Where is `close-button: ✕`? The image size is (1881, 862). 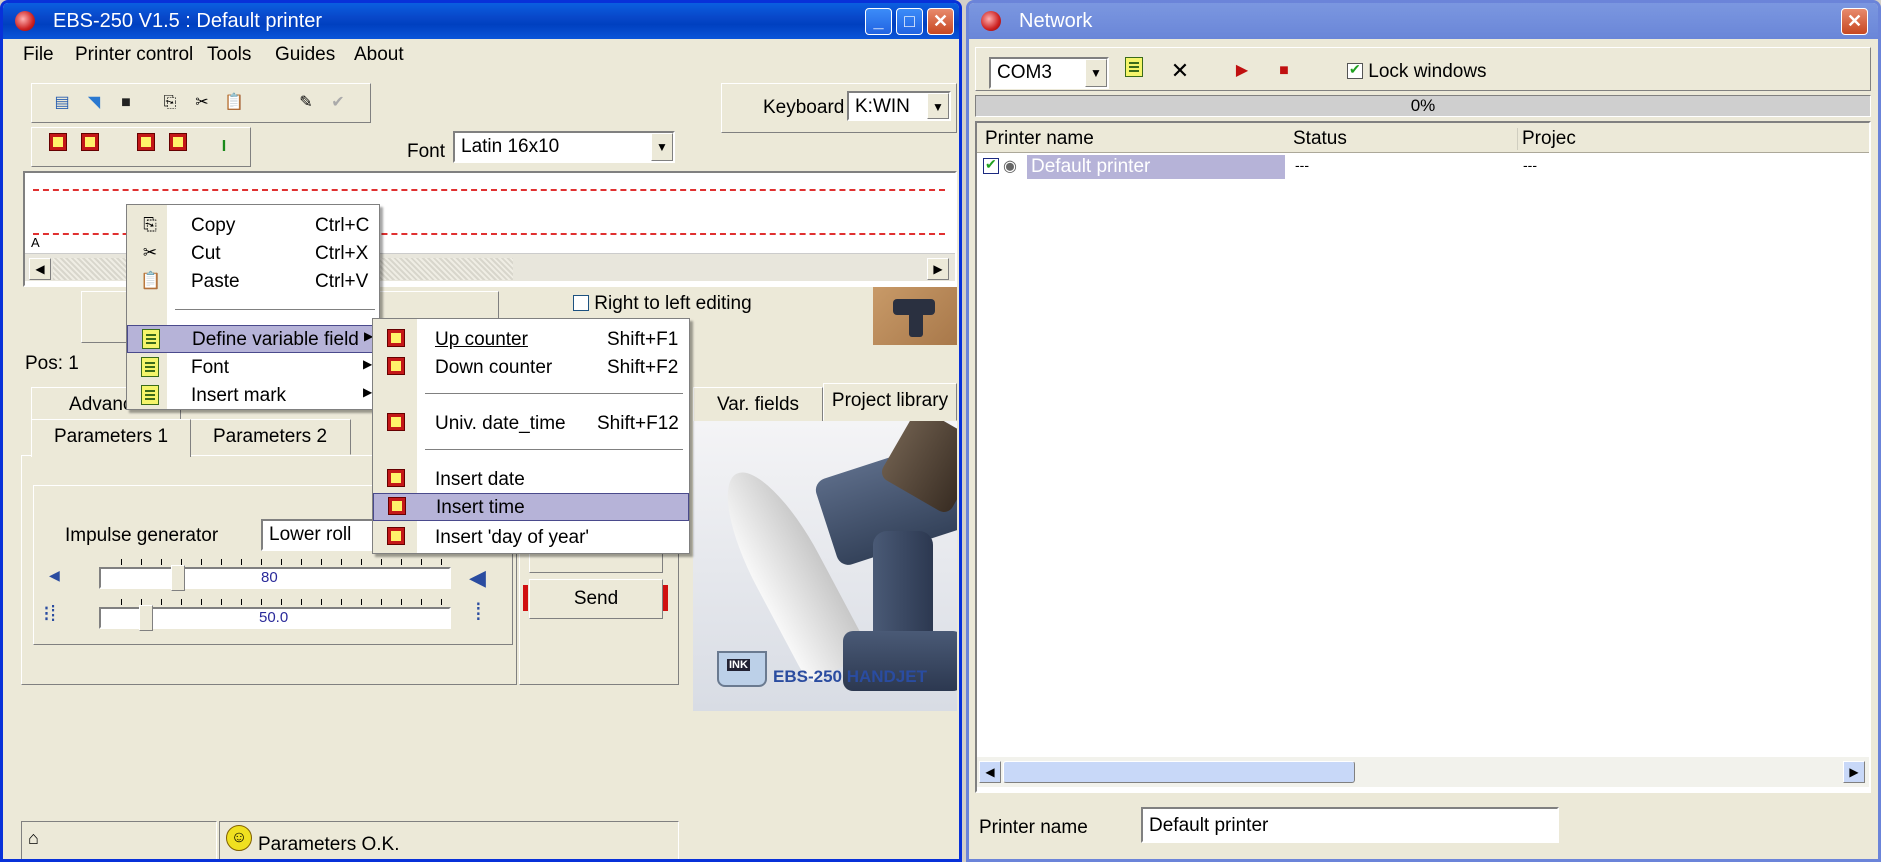
close-button: ✕ is located at coordinates (940, 21).